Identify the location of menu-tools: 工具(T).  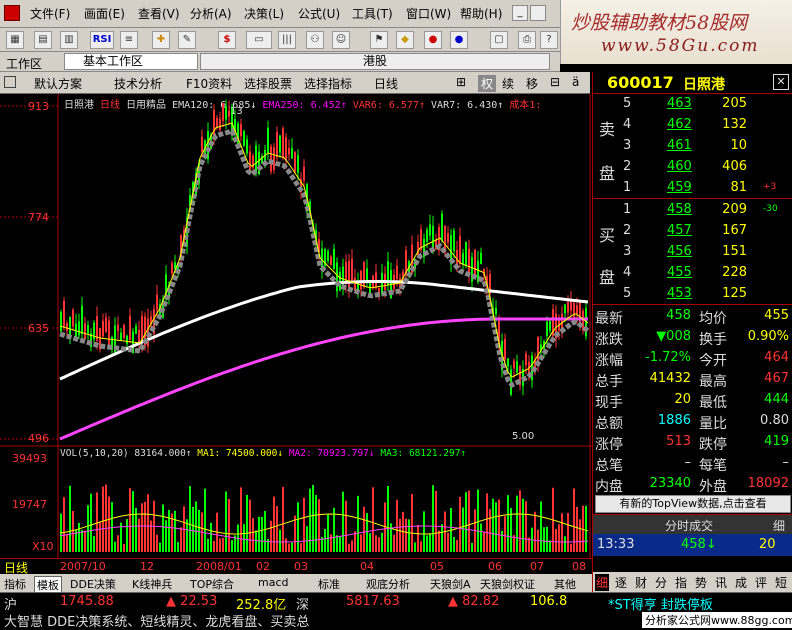
(372, 13).